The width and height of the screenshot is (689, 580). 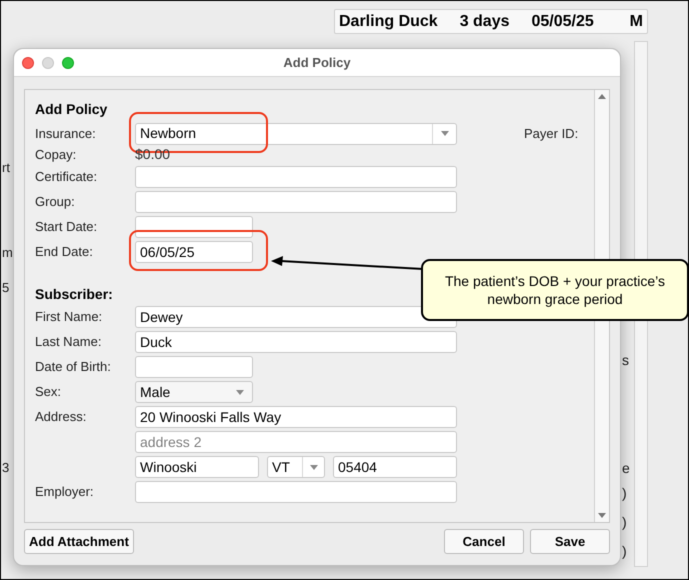 I want to click on maximize-button, so click(x=68, y=63).